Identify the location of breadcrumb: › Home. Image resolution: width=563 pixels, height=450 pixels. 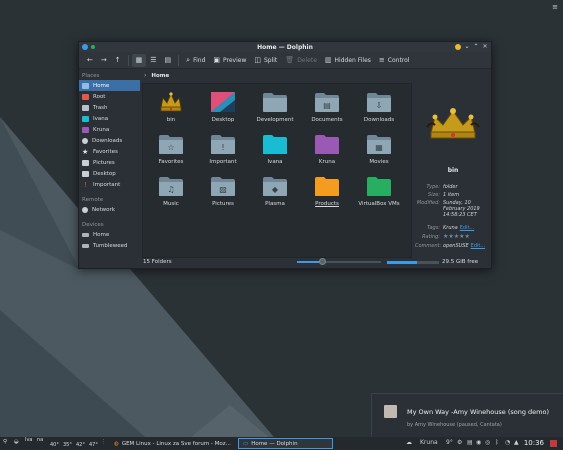
(315, 75).